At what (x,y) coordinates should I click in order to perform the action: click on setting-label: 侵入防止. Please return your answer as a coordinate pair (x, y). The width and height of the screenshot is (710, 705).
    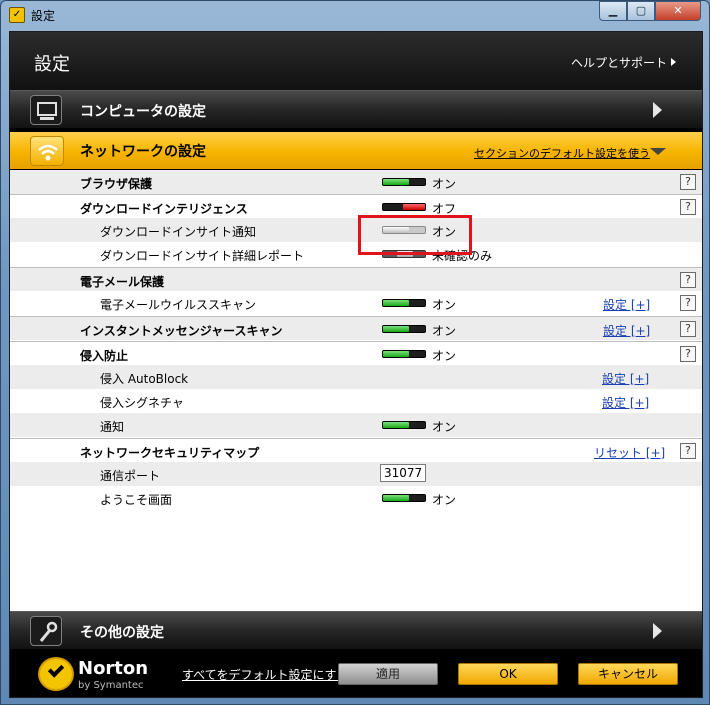
    Looking at the image, I should click on (104, 356).